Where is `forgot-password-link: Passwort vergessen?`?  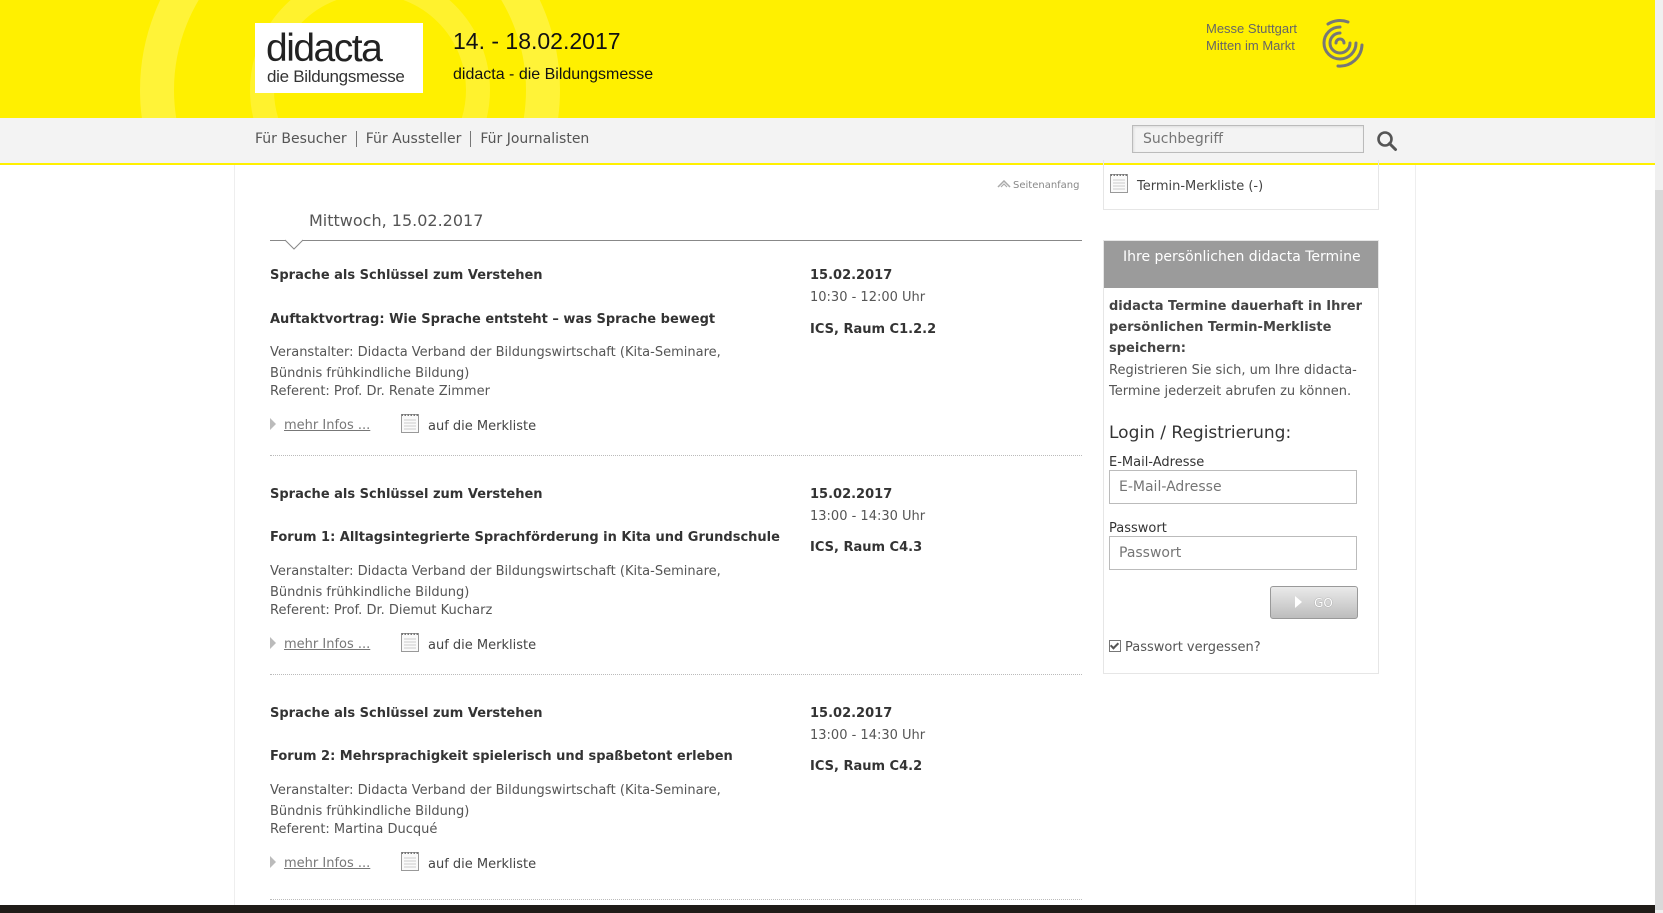 forgot-password-link: Passwort vergessen? is located at coordinates (1185, 647).